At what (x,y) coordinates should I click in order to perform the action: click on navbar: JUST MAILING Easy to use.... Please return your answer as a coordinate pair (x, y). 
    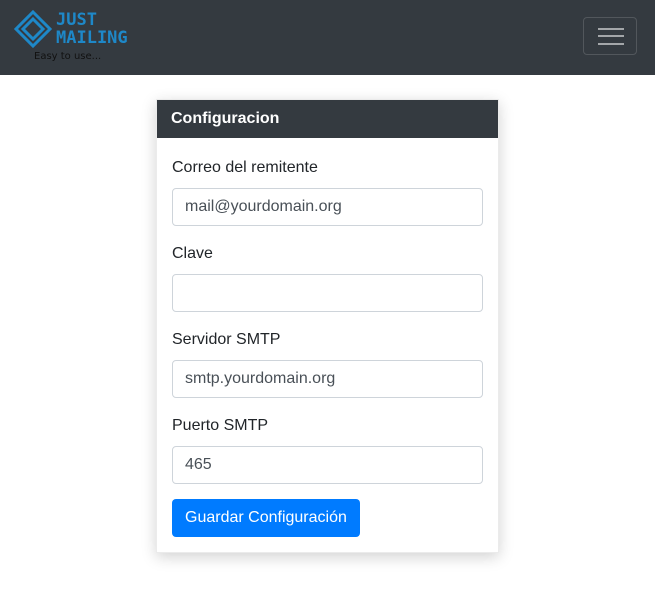
    Looking at the image, I should click on (327, 37).